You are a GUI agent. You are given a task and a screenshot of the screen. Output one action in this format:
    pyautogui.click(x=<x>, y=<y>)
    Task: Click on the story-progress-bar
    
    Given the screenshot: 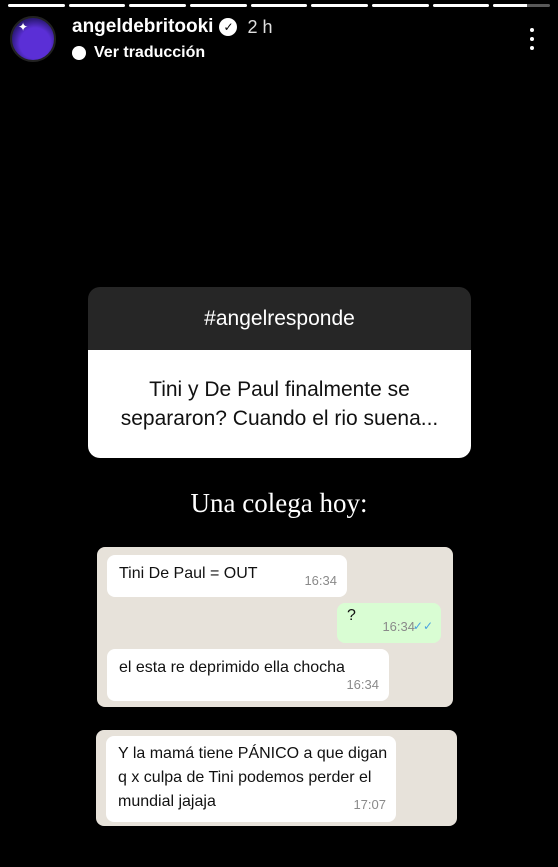 What is the action you would take?
    pyautogui.click(x=279, y=5)
    